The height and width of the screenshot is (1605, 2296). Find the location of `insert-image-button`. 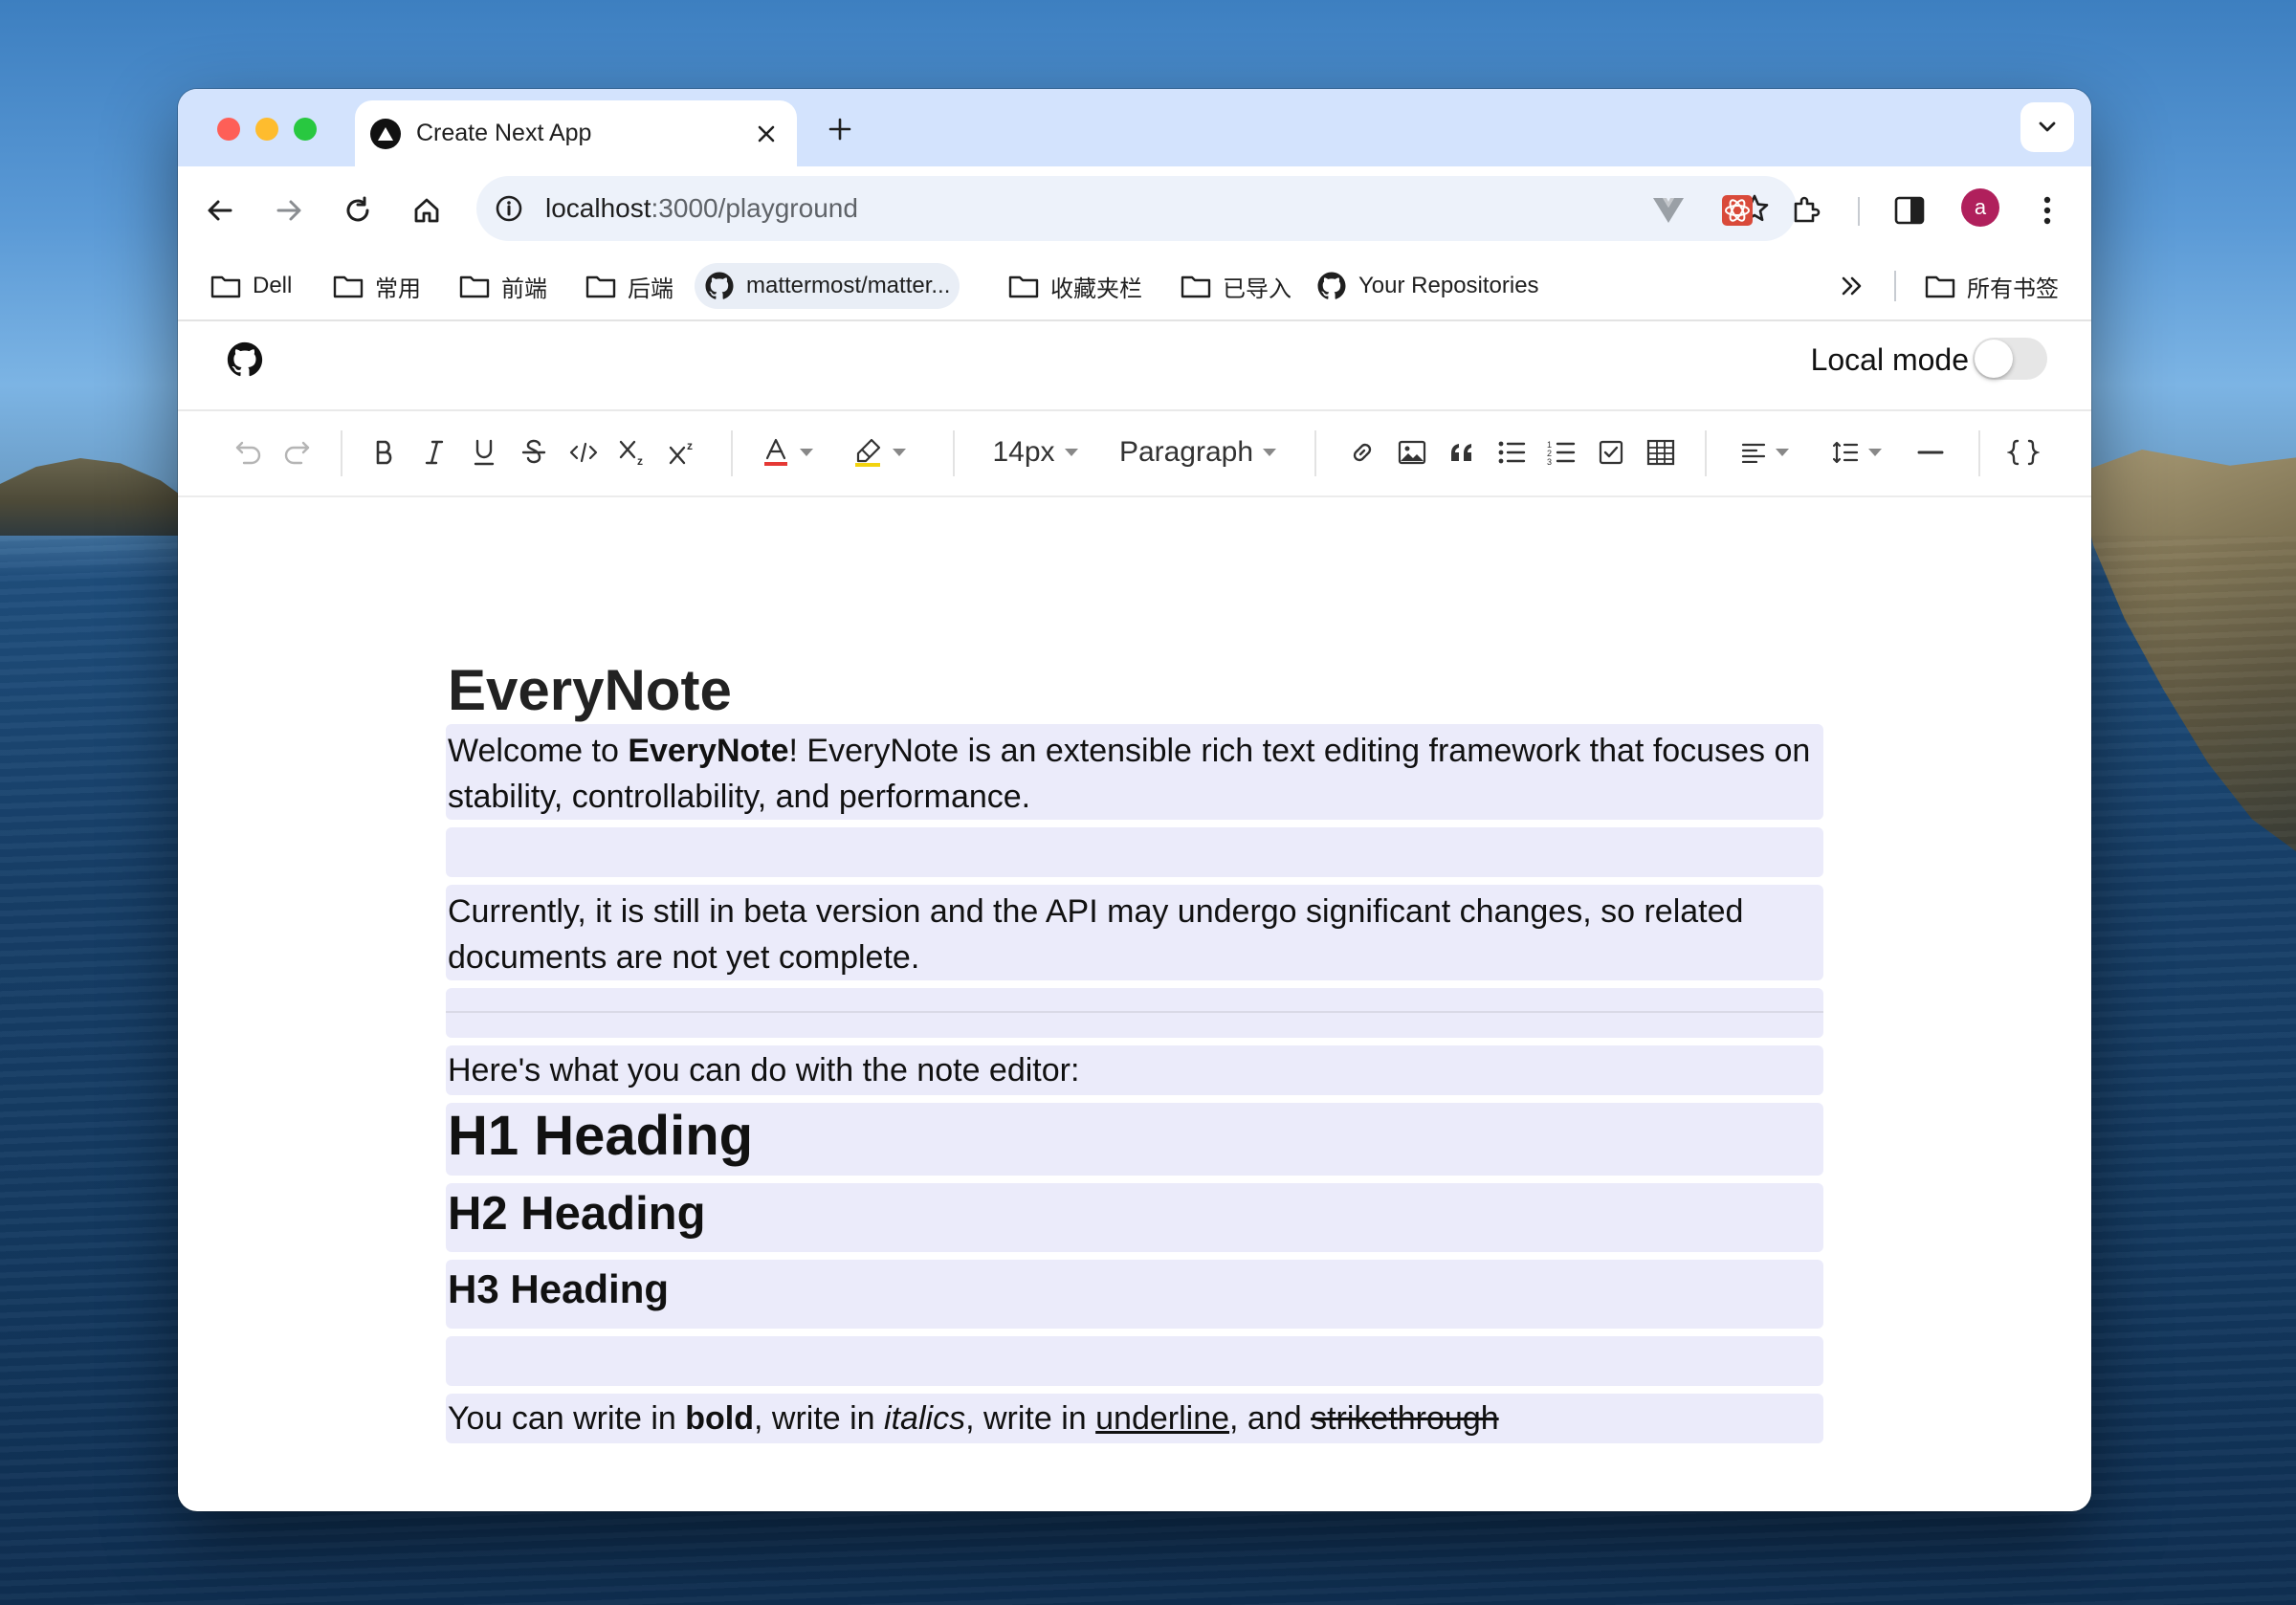

insert-image-button is located at coordinates (1412, 452).